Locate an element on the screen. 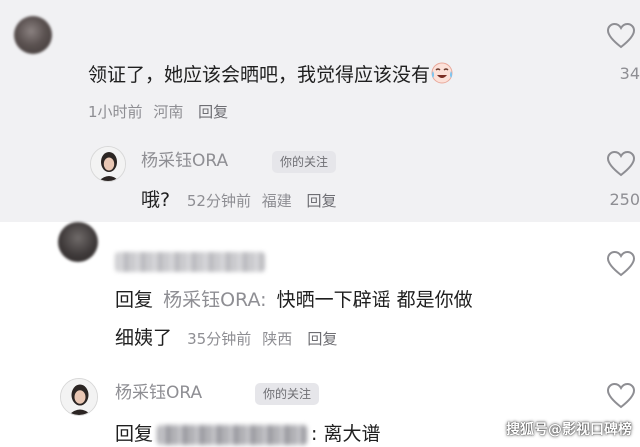 This screenshot has width=640, height=447. like-count: 34 is located at coordinates (629, 73).